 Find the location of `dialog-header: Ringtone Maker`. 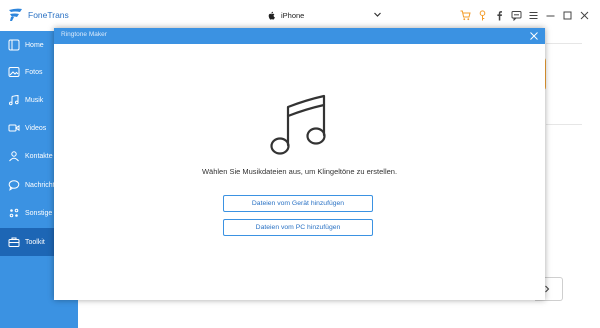

dialog-header: Ringtone Maker is located at coordinates (299, 36).